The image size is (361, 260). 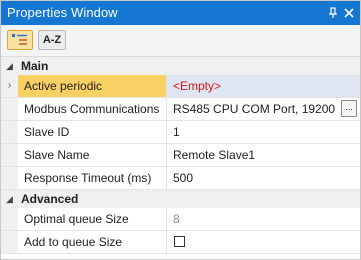 I want to click on property-row-active-periodic: › Active periodic <Empty>, so click(x=180, y=86).